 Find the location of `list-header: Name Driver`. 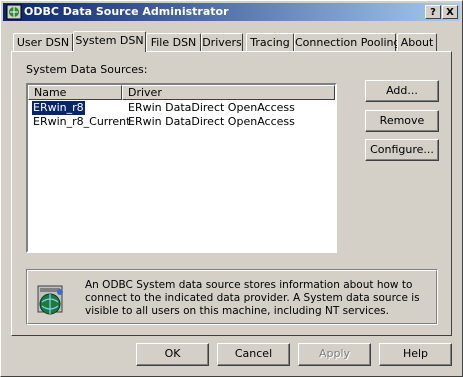

list-header: Name Driver is located at coordinates (181, 92).